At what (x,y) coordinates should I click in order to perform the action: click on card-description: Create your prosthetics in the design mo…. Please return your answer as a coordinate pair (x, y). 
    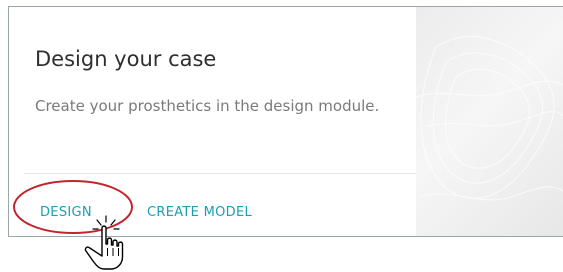
    Looking at the image, I should click on (207, 106).